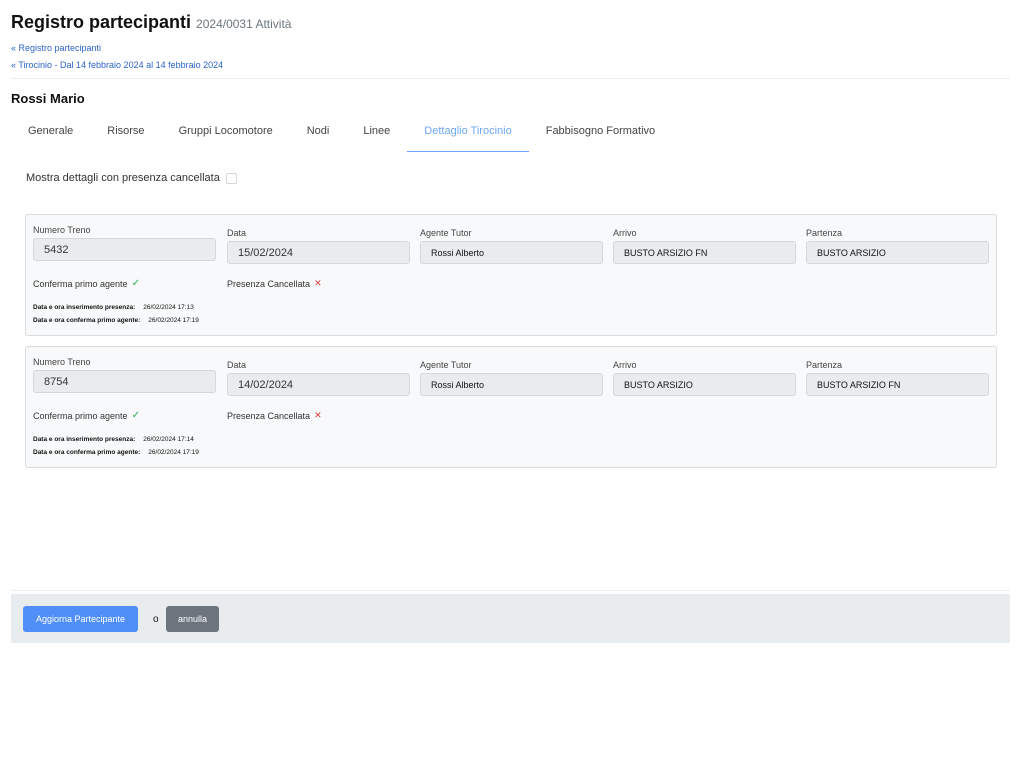 The width and height of the screenshot is (1024, 769). I want to click on tab-generale: Generale, so click(50, 133).